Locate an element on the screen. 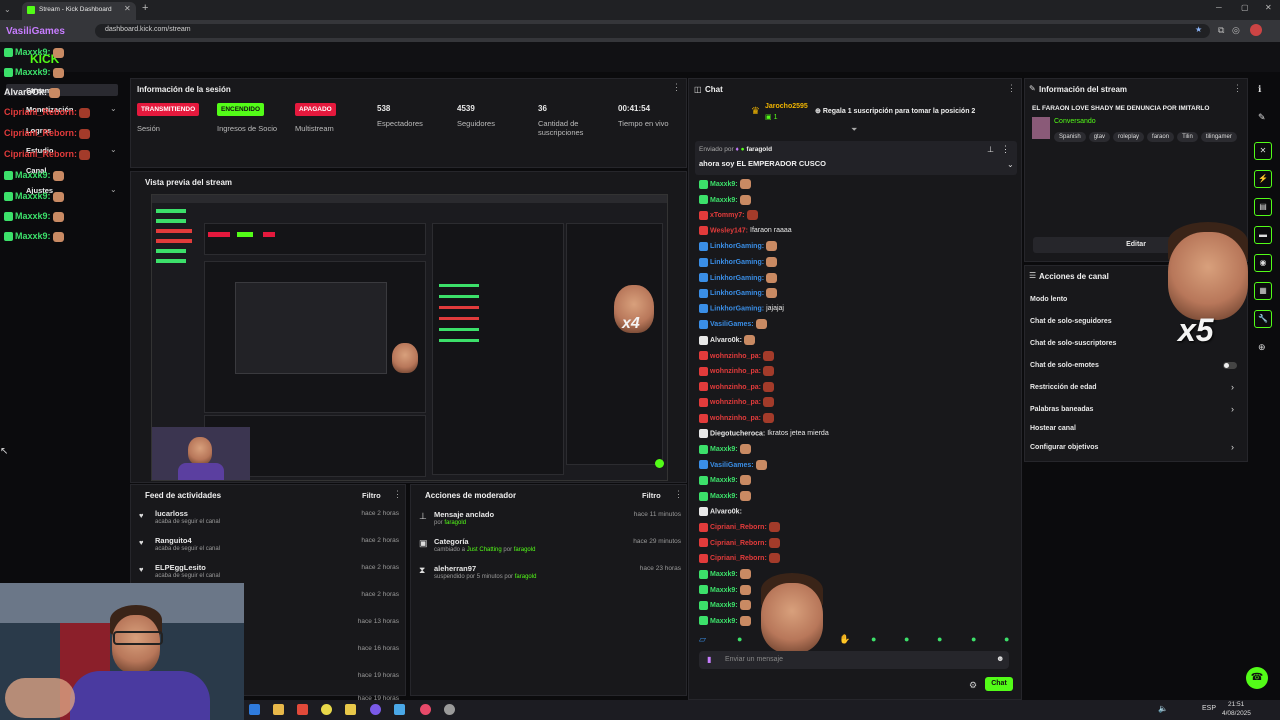 The height and width of the screenshot is (720, 1280). action-subscribers-only: Chat de solo-suscriptores is located at coordinates (1073, 343).